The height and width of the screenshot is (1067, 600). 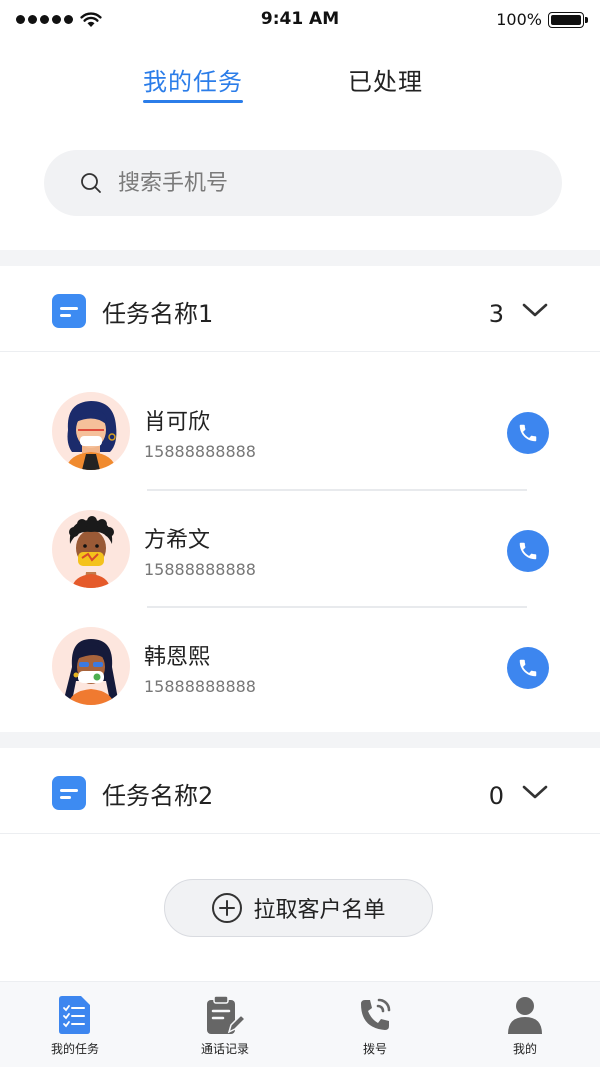 What do you see at coordinates (300, 791) in the screenshot?
I see `task-group-header-2: 任务名称2 0` at bounding box center [300, 791].